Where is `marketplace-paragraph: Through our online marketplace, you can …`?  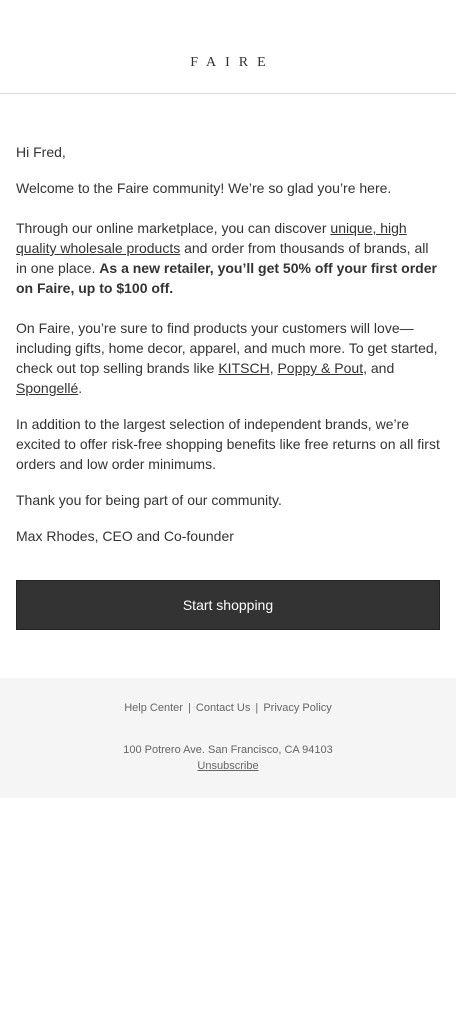
marketplace-paragraph: Through our online marketplace, you can … is located at coordinates (228, 258).